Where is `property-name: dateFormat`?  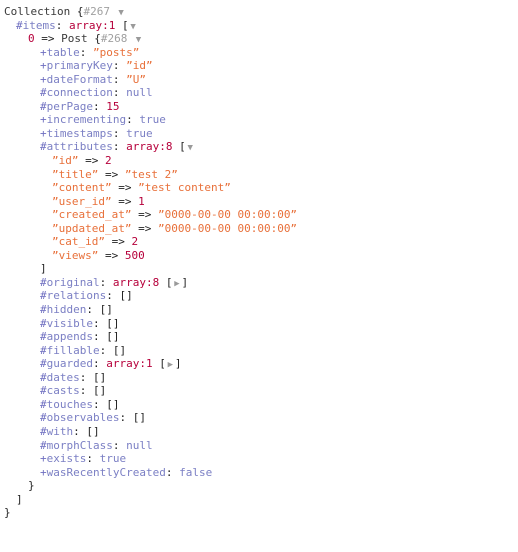 property-name: dateFormat is located at coordinates (79, 79).